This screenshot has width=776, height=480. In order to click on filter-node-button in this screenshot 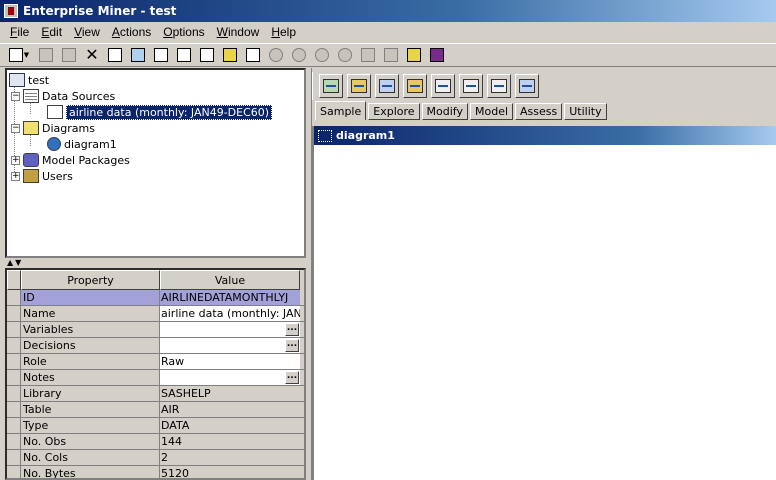, I will do `click(387, 86)`.